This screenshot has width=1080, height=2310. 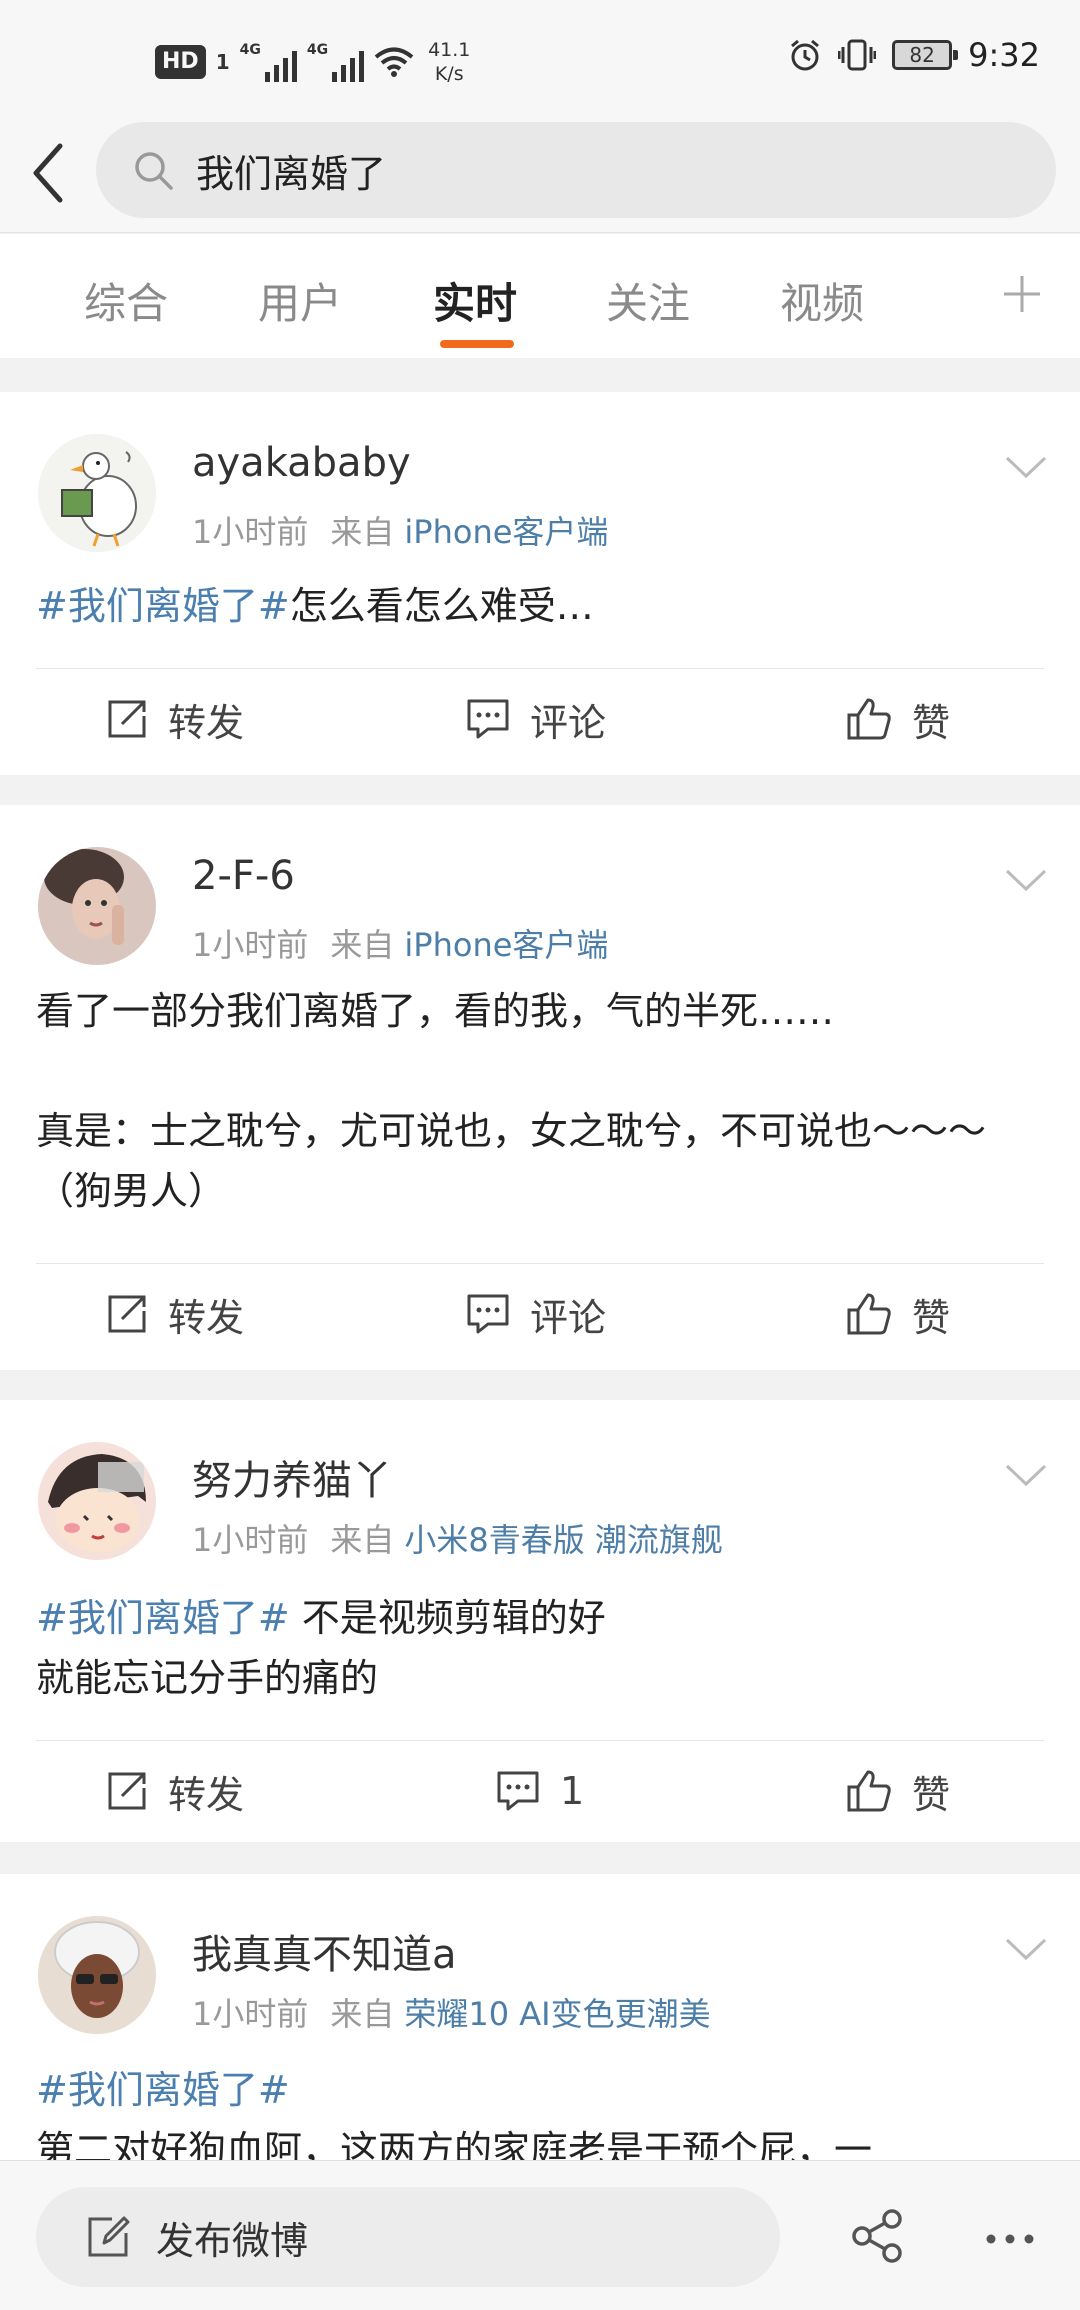 I want to click on post-text: #我们离婚了# 不是视频剪辑的好 就能忘记分手的痛的, so click(x=321, y=1648).